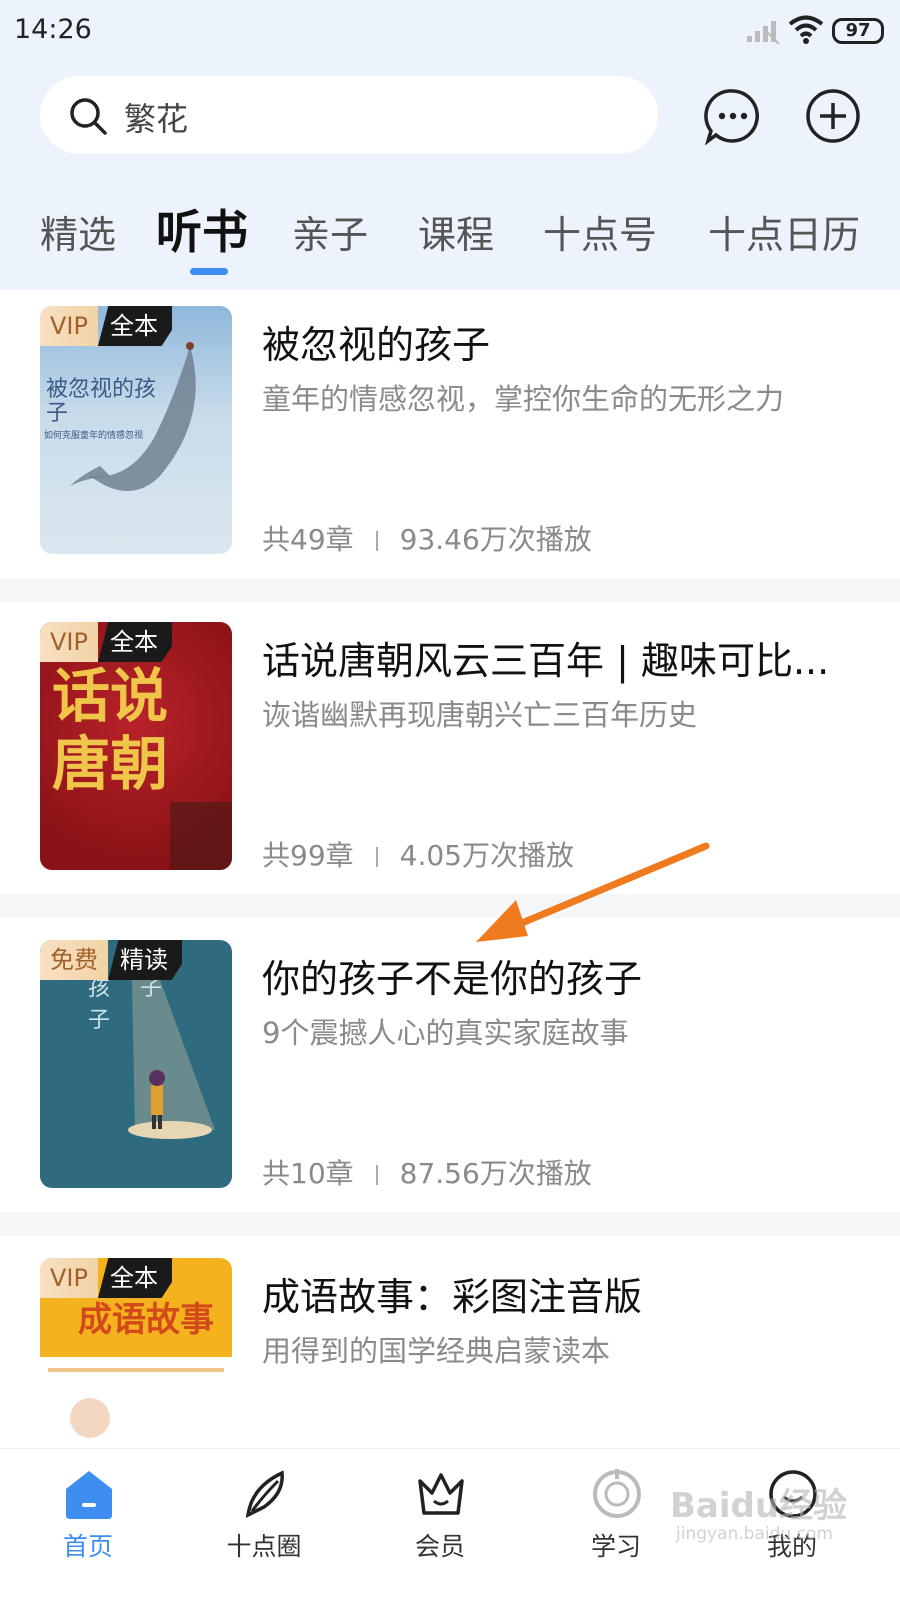 Image resolution: width=900 pixels, height=1601 pixels. What do you see at coordinates (858, 31) in the screenshot?
I see `battery-indicator: 97` at bounding box center [858, 31].